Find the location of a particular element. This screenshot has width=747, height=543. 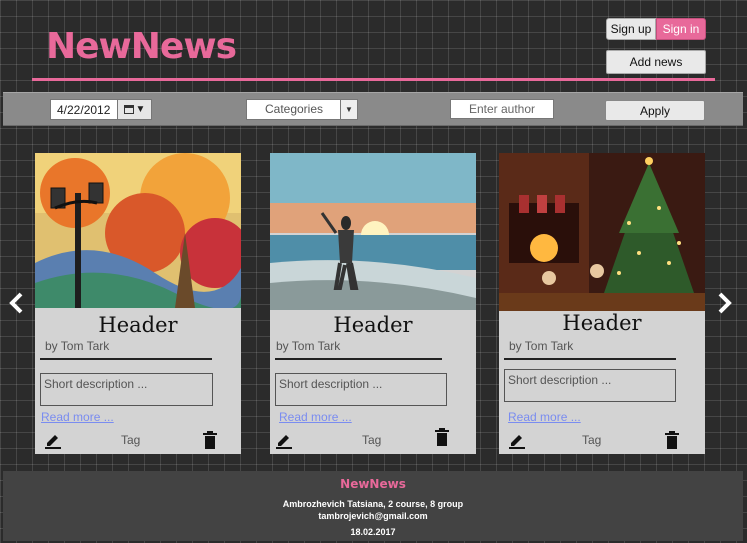

category-select: Categories ▼ is located at coordinates (302, 109).